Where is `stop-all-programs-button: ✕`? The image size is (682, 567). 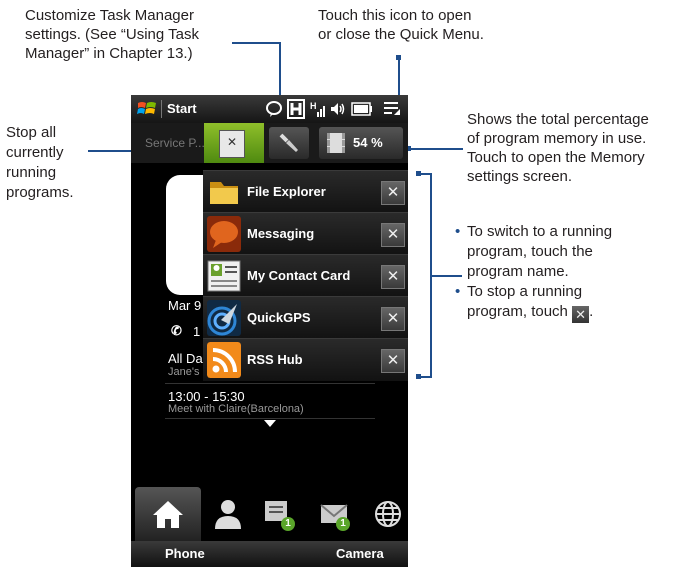
stop-all-programs-button: ✕ is located at coordinates (234, 143).